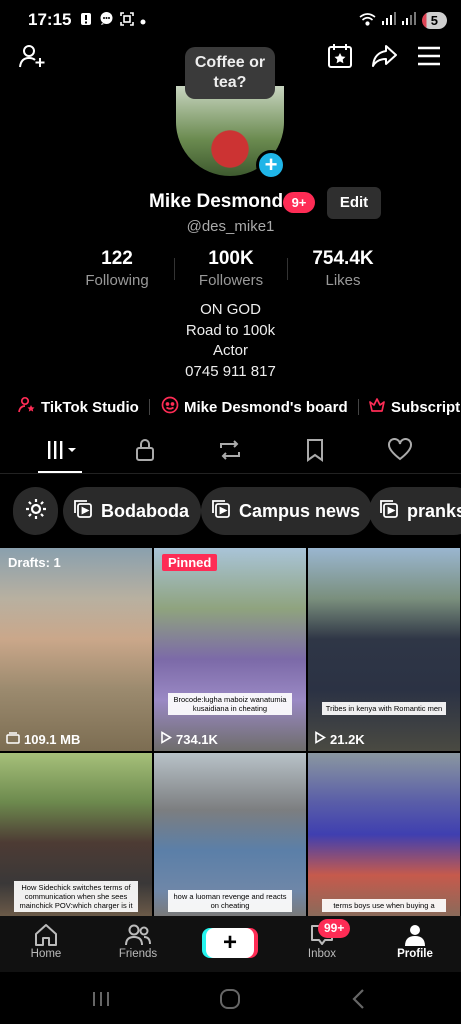 This screenshot has width=461, height=1024. I want to click on following-label: Following, so click(117, 280).